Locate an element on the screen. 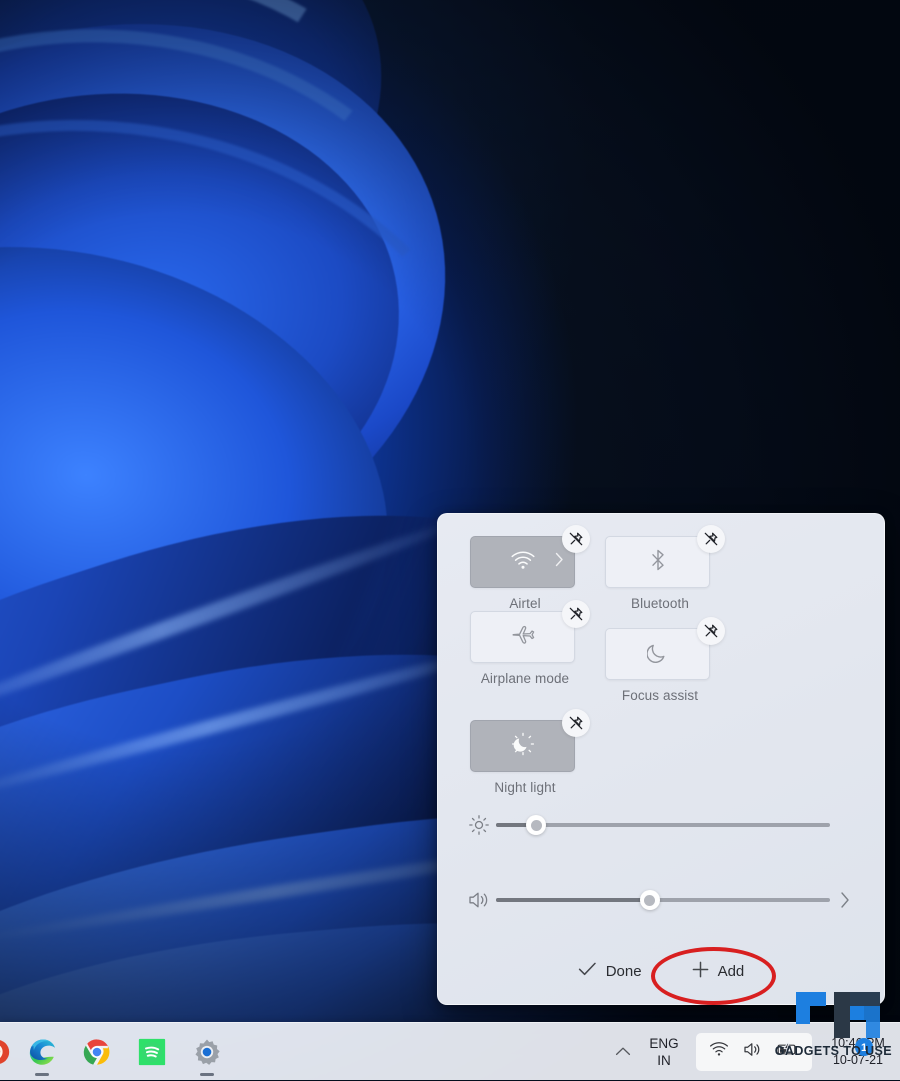  taskbar-app-chrome is located at coordinates (96, 1052).